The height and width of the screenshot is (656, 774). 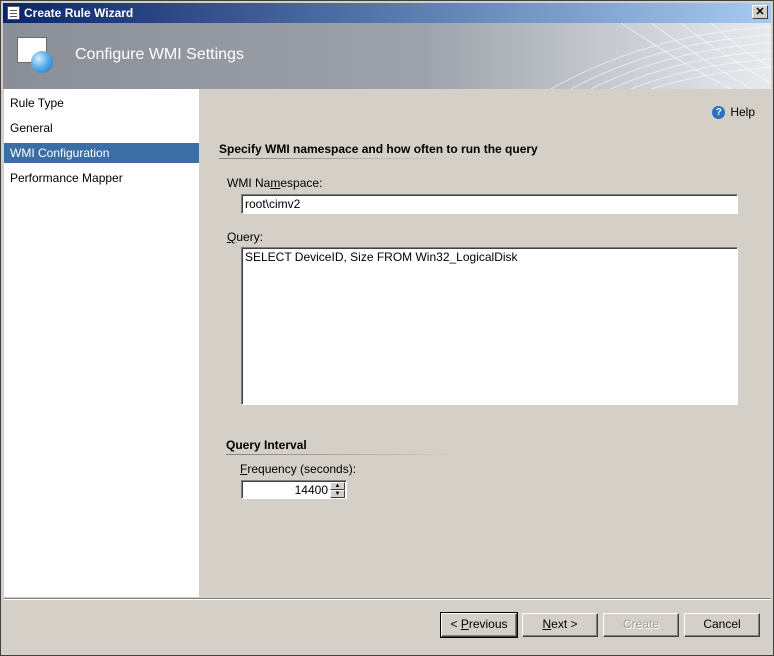 What do you see at coordinates (275, 183) in the screenshot?
I see `namespace-label: WMI Namespace:` at bounding box center [275, 183].